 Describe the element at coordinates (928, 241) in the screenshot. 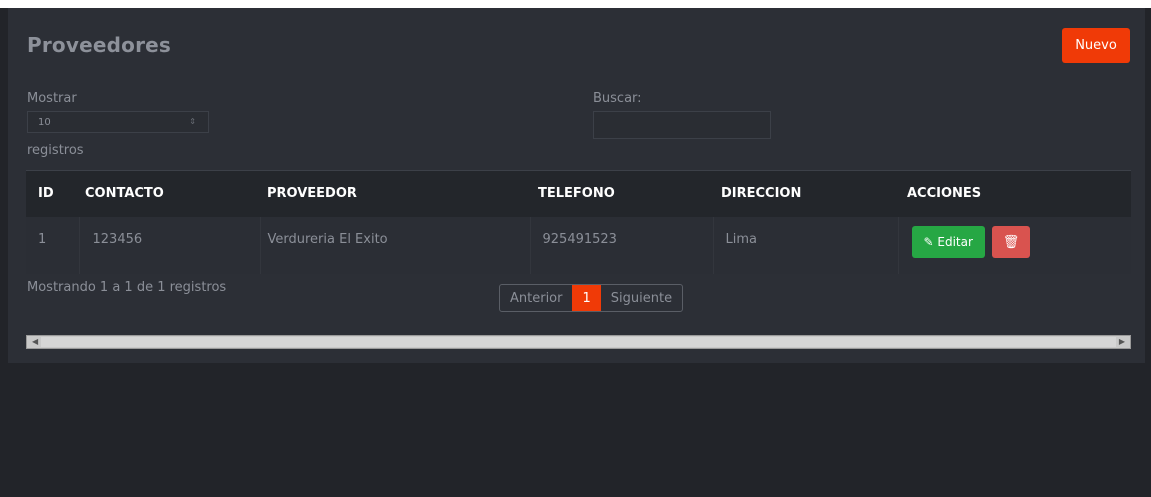

I see `edit-icon: ✎` at that location.